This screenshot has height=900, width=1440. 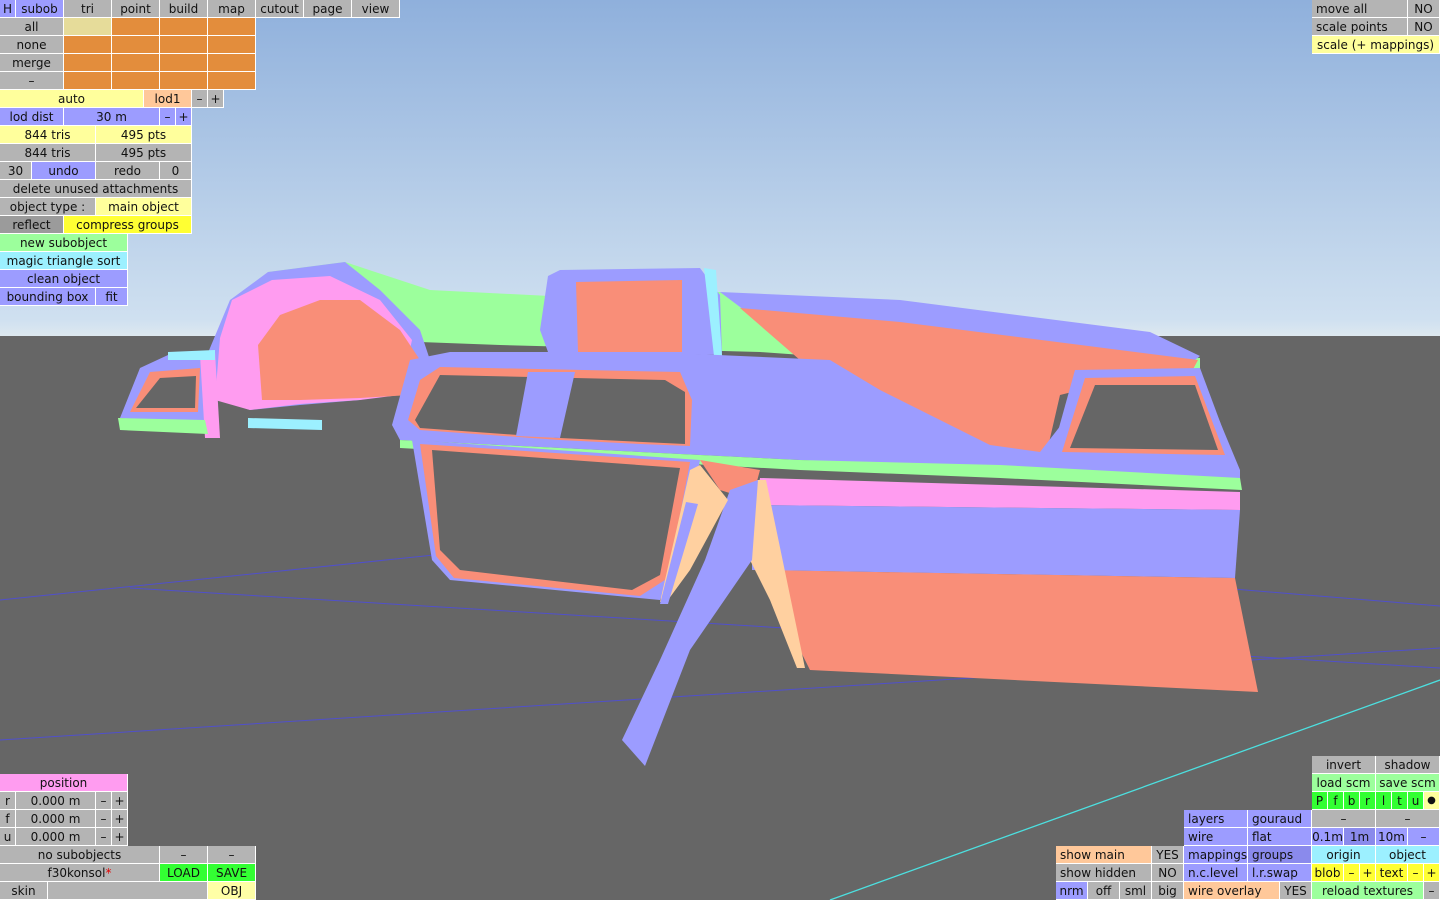 What do you see at coordinates (128, 225) in the screenshot?
I see `compress-groups-button: compress groups` at bounding box center [128, 225].